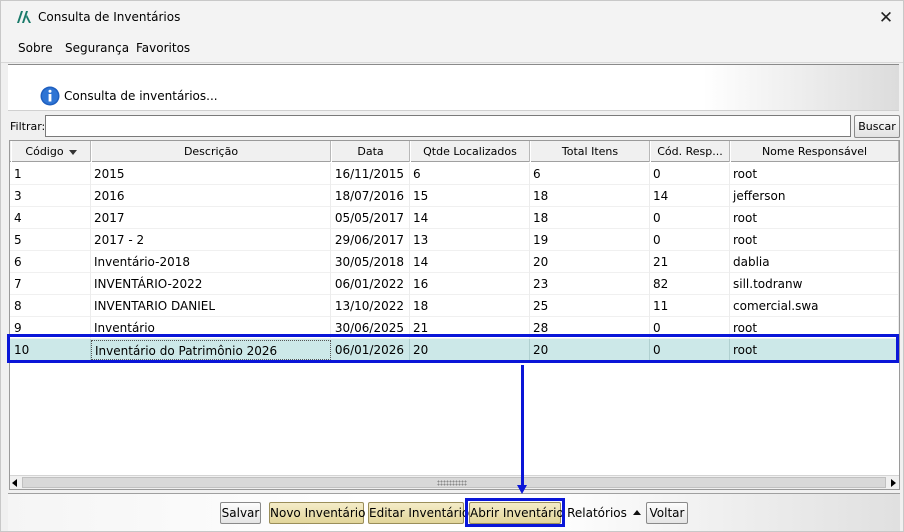 Image resolution: width=904 pixels, height=532 pixels. I want to click on scroll-left-icon, so click(14, 483).